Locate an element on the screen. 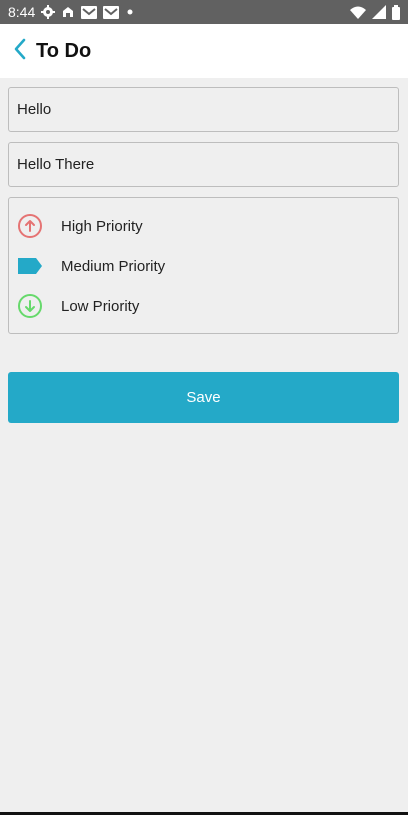 Image resolution: width=408 pixels, height=815 pixels. tag-icon is located at coordinates (30, 266).